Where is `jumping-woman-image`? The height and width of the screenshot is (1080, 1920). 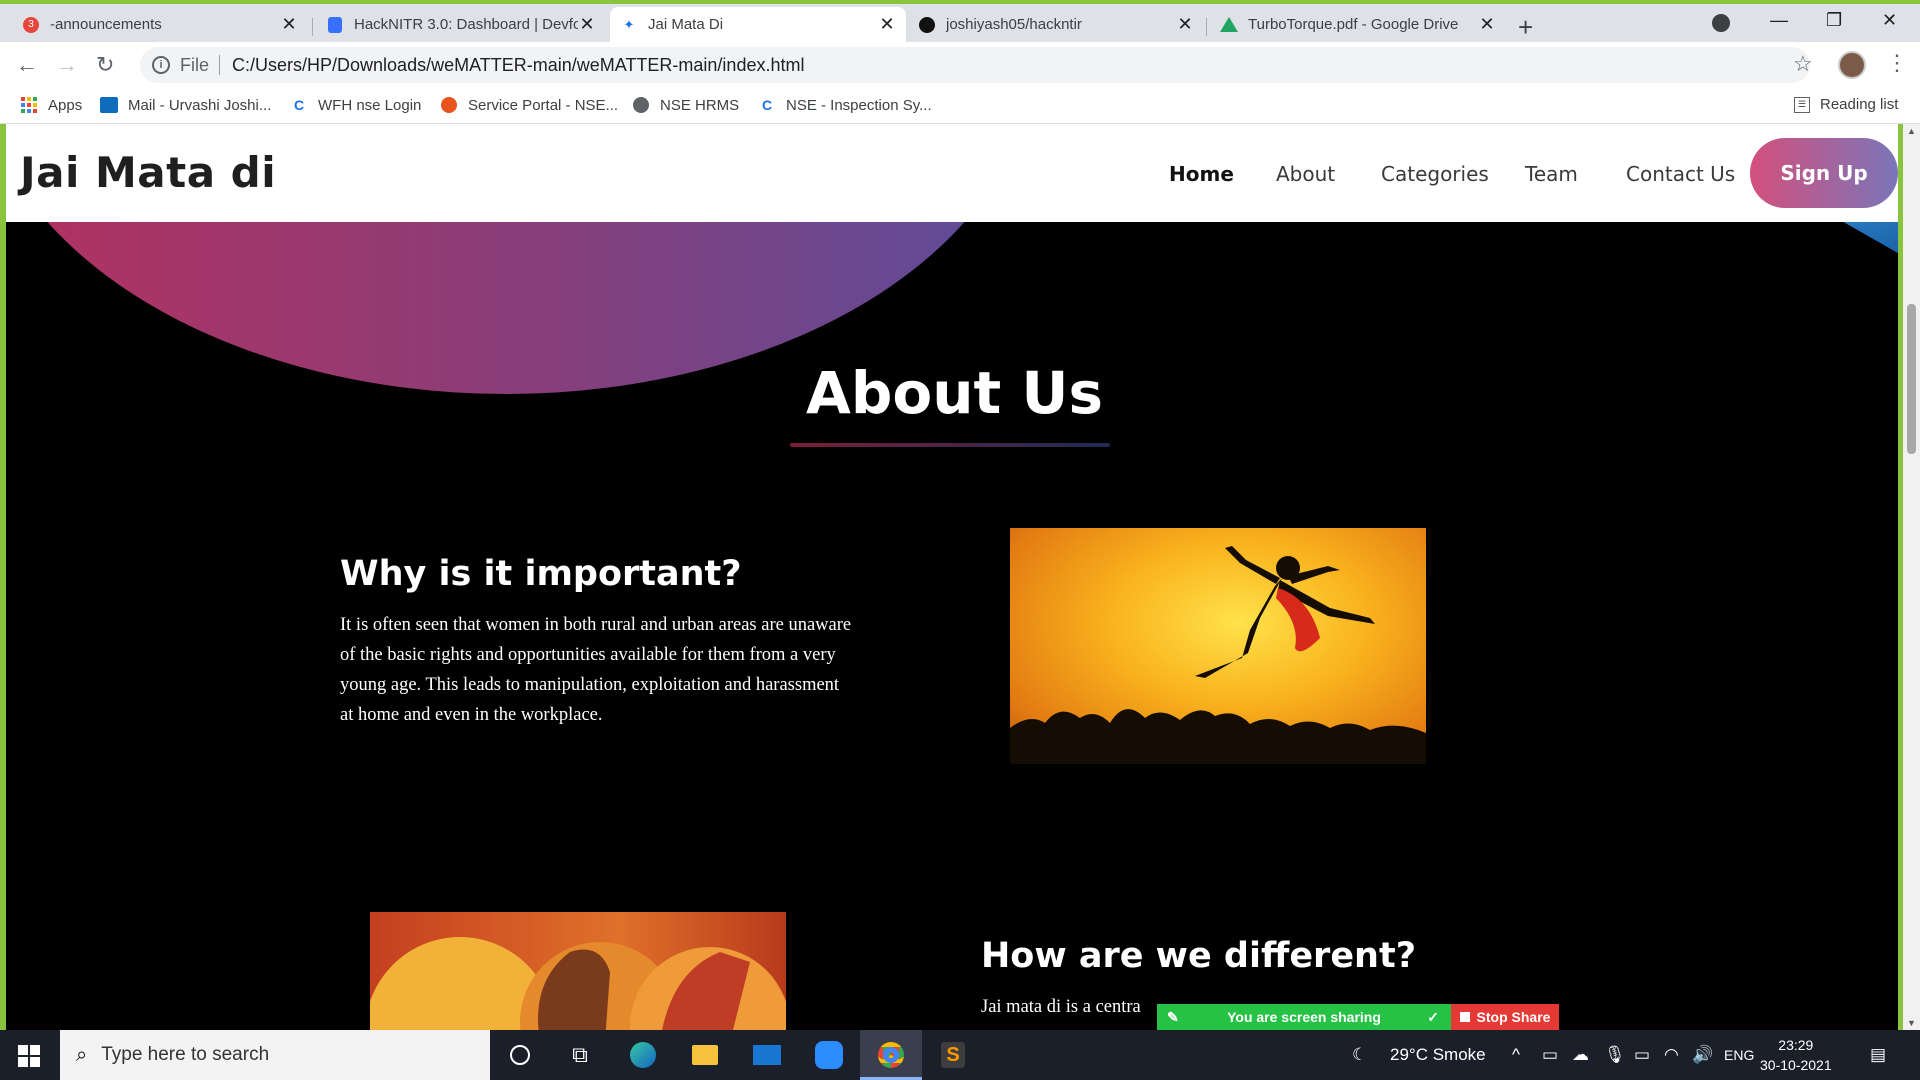 jumping-woman-image is located at coordinates (1218, 646).